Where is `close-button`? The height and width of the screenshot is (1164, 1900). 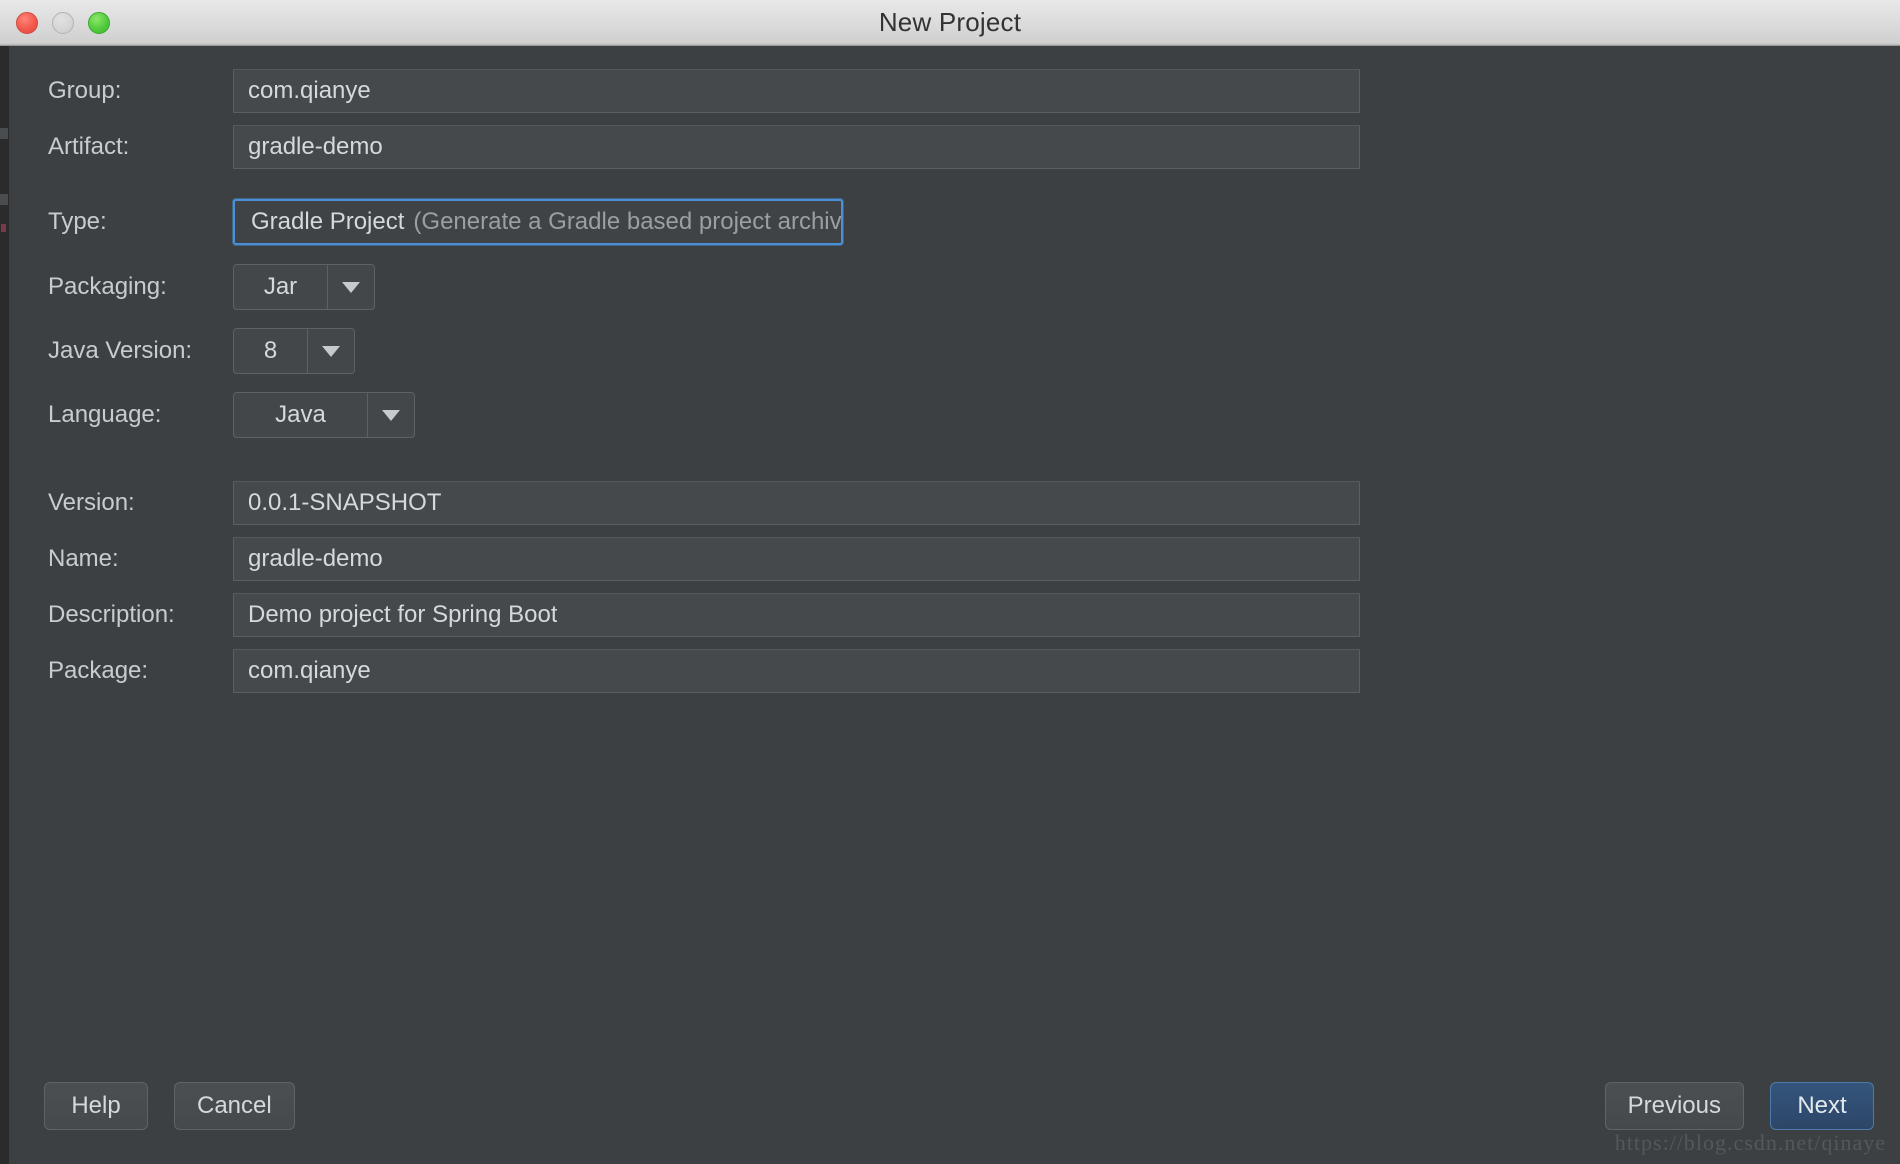 close-button is located at coordinates (27, 22).